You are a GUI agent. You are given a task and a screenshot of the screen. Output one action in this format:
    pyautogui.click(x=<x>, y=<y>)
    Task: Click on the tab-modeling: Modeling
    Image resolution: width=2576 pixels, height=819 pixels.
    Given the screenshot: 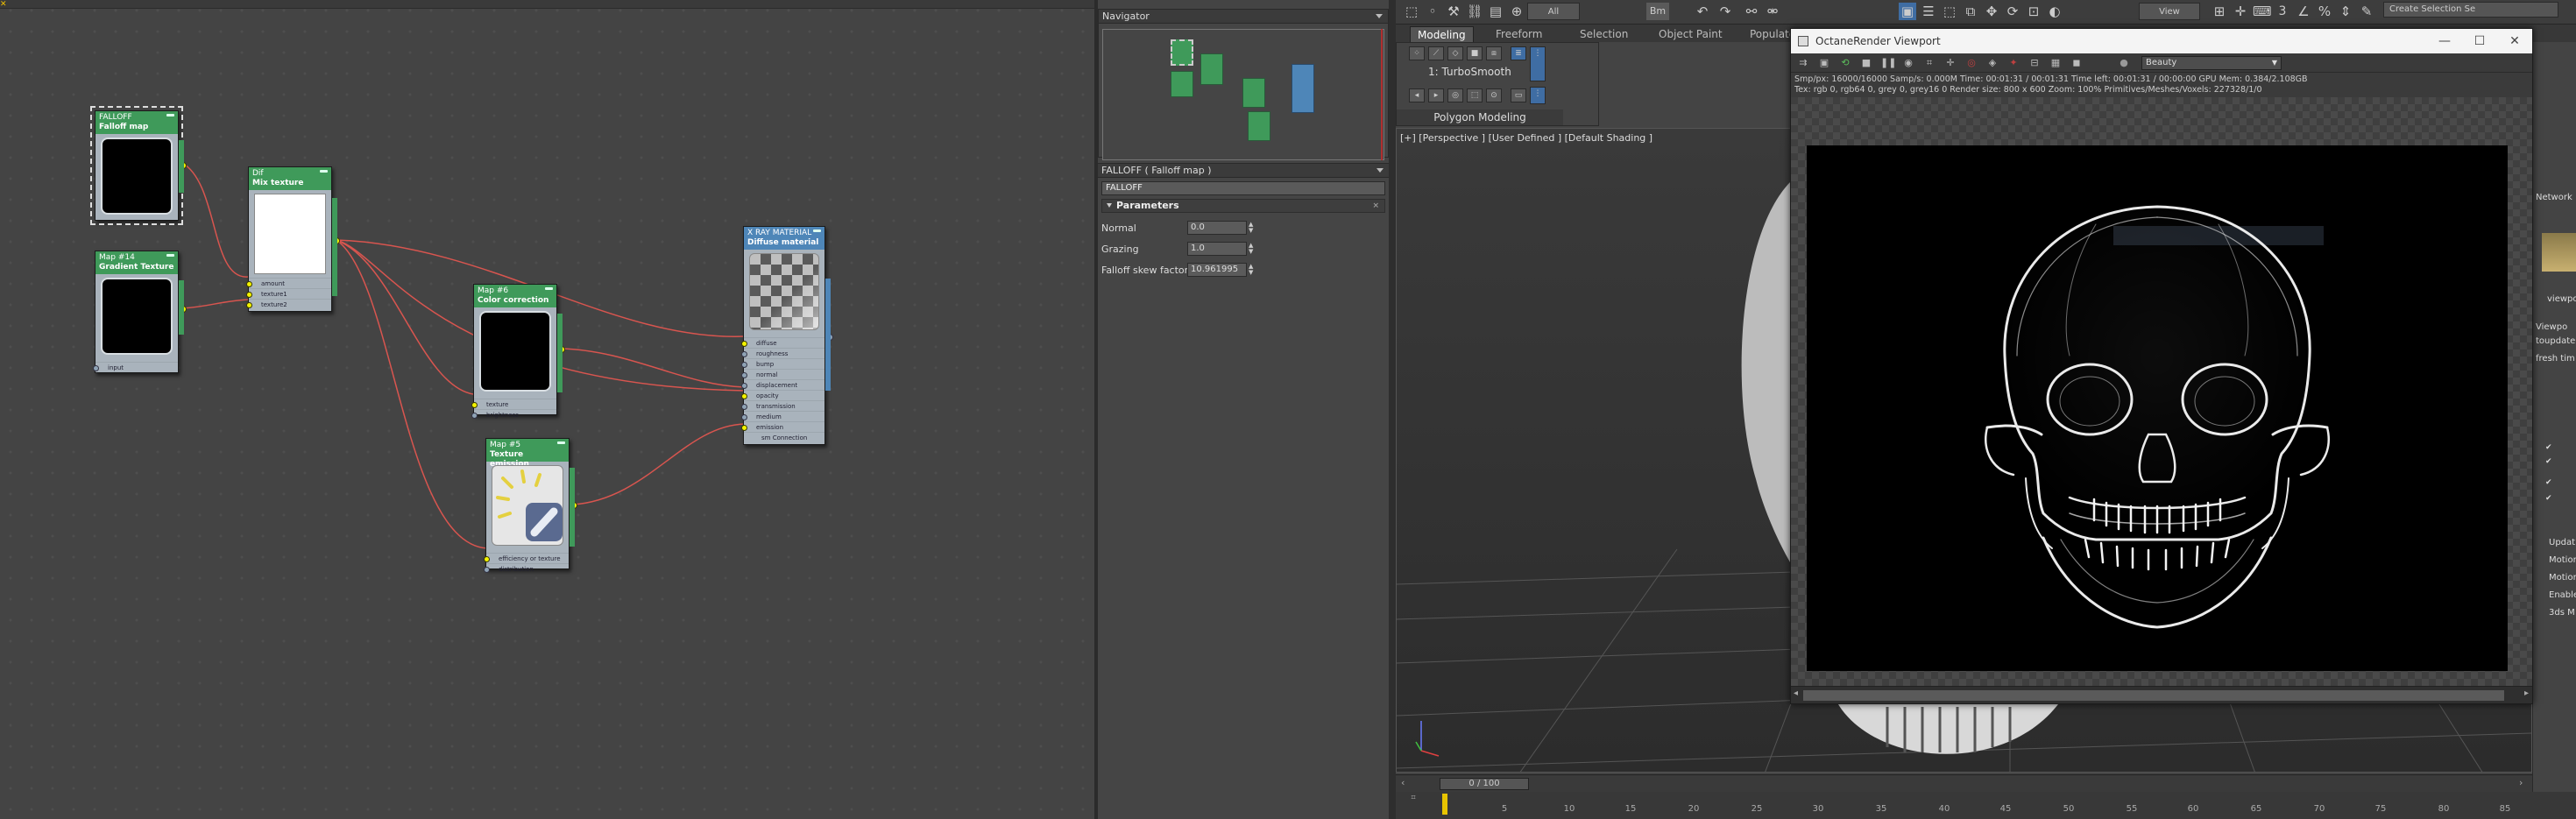 What is the action you would take?
    pyautogui.click(x=1442, y=34)
    